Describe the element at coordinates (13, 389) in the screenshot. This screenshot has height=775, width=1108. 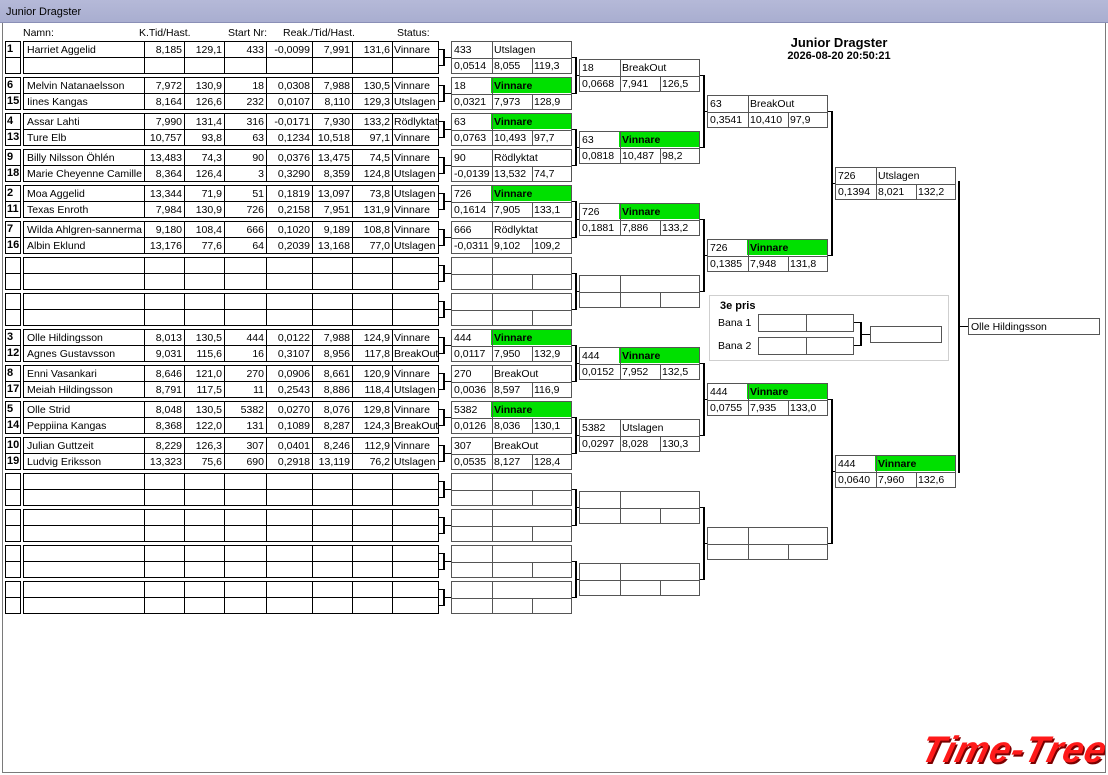
I see `seed-cell: 17` at that location.